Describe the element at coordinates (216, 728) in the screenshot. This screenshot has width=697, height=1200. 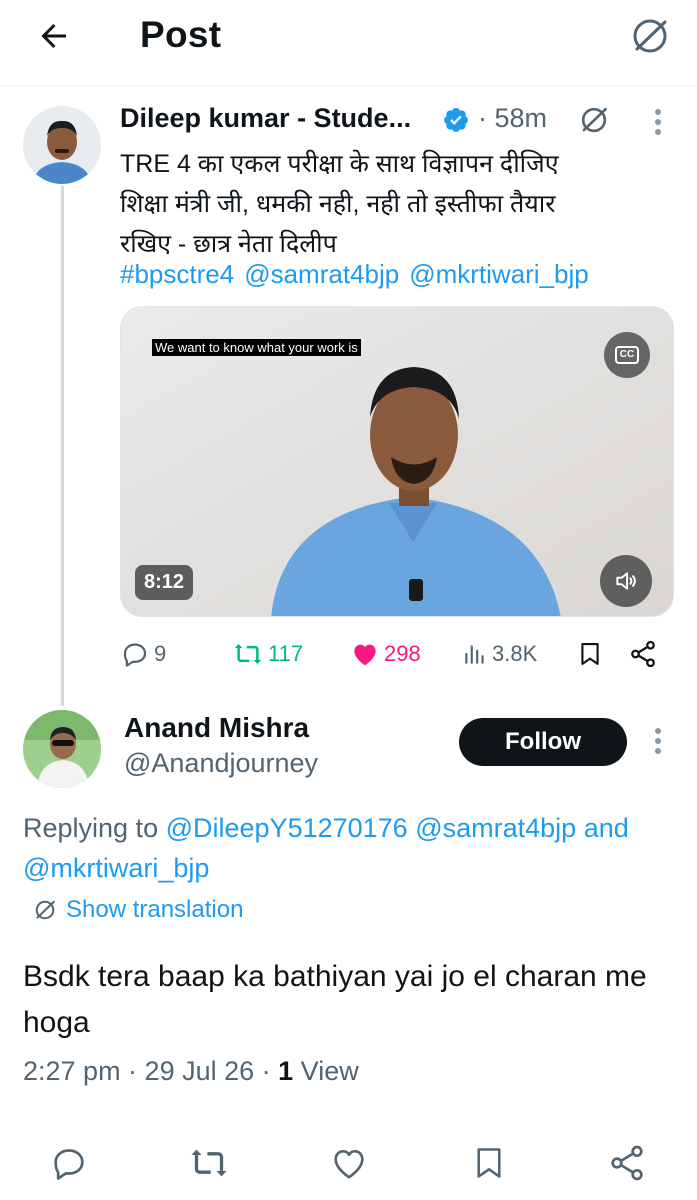
I see `reply-author-name: Anand Mishra` at that location.